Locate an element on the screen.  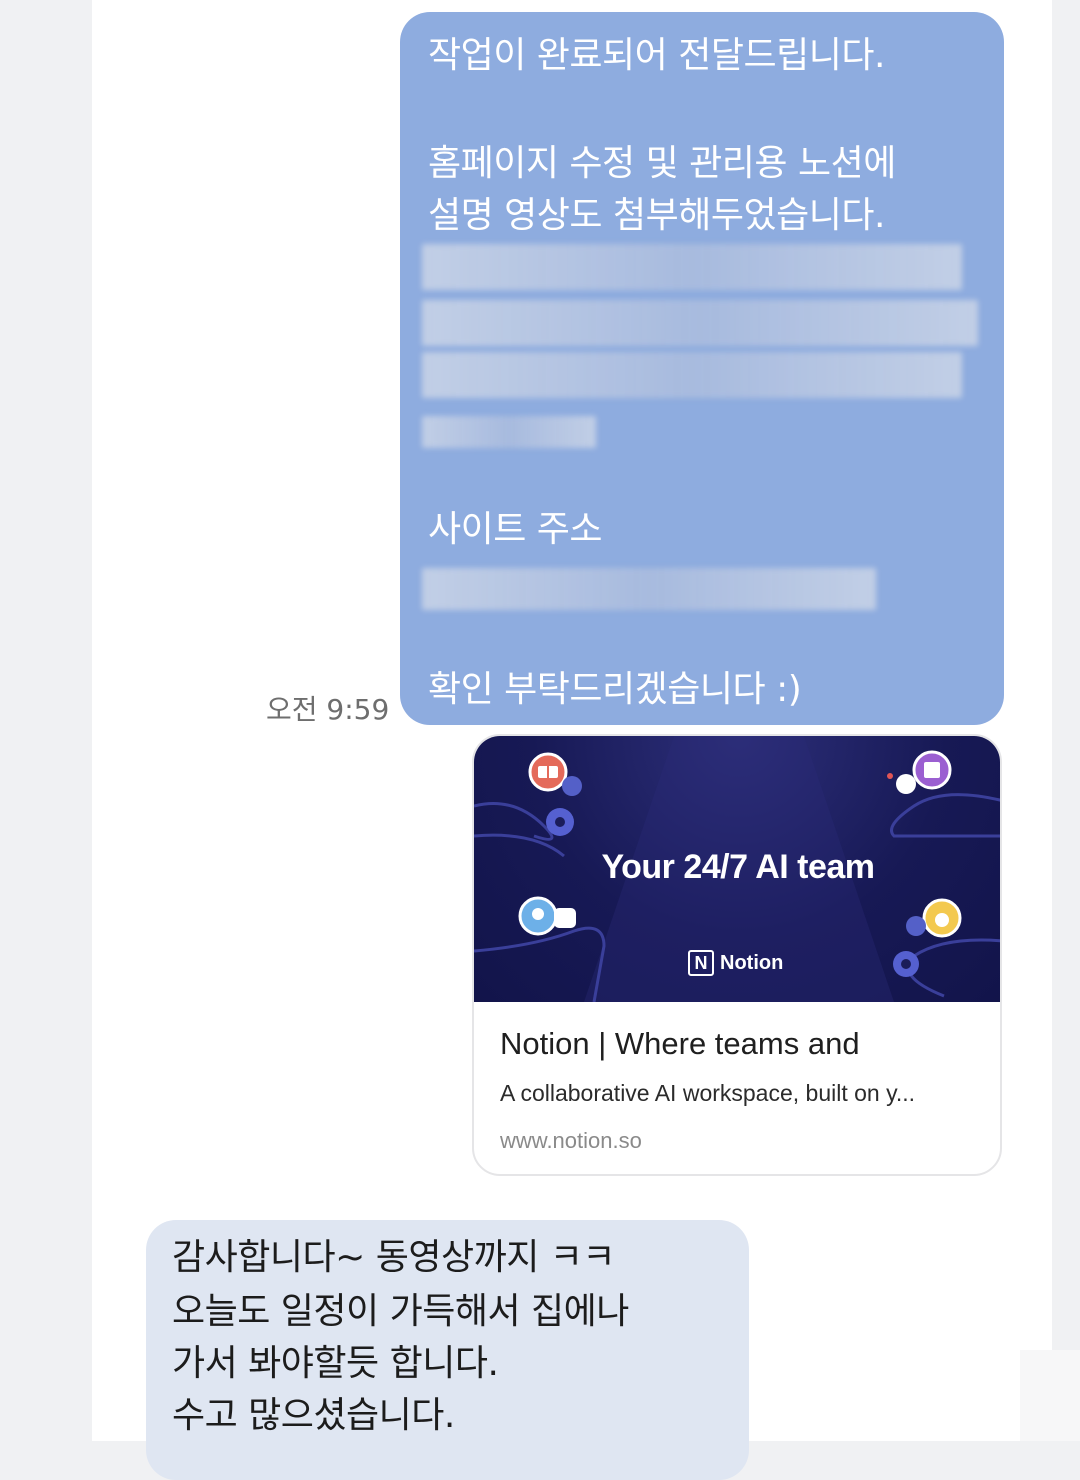
sent-message-line: 사이트 주소 is located at coordinates (515, 529).